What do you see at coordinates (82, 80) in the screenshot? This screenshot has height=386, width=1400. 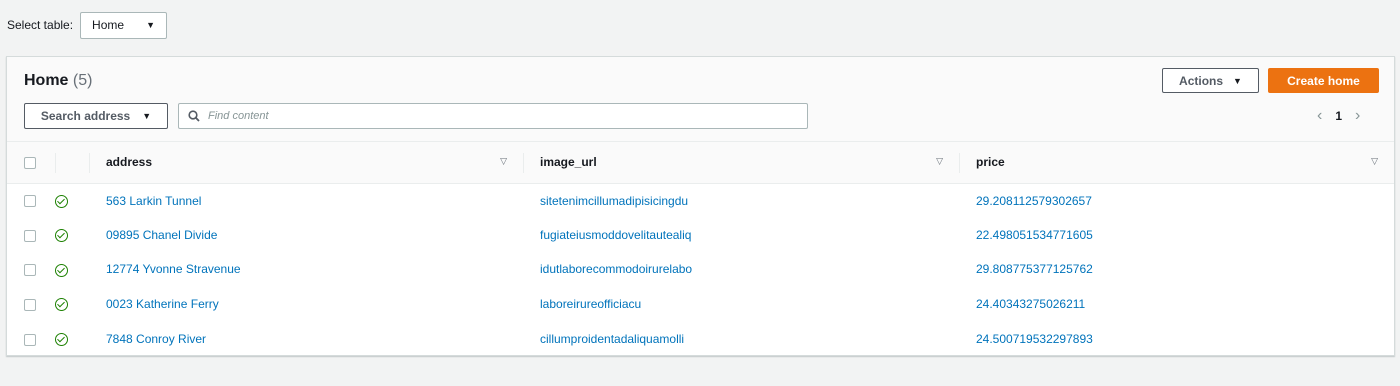 I see `panel-count: (5)` at bounding box center [82, 80].